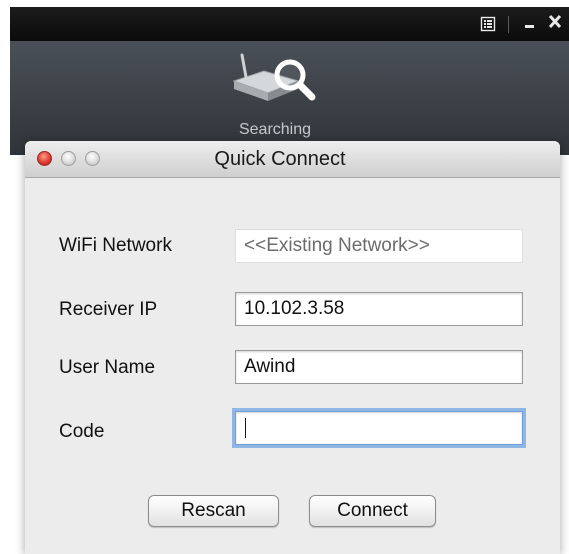 The height and width of the screenshot is (554, 569). I want to click on code-label: Code, so click(82, 431).